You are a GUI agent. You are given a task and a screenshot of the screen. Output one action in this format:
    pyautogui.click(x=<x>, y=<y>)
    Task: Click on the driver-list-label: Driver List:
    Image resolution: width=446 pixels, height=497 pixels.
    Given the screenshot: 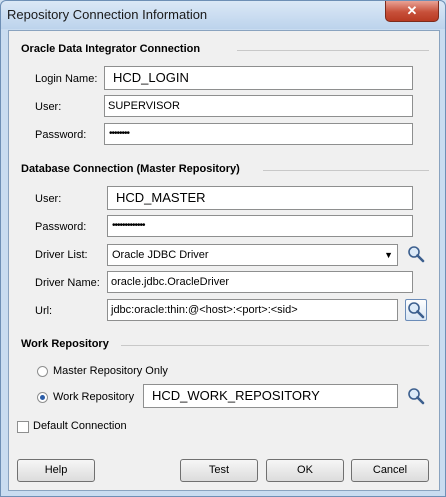 What is the action you would take?
    pyautogui.click(x=61, y=255)
    